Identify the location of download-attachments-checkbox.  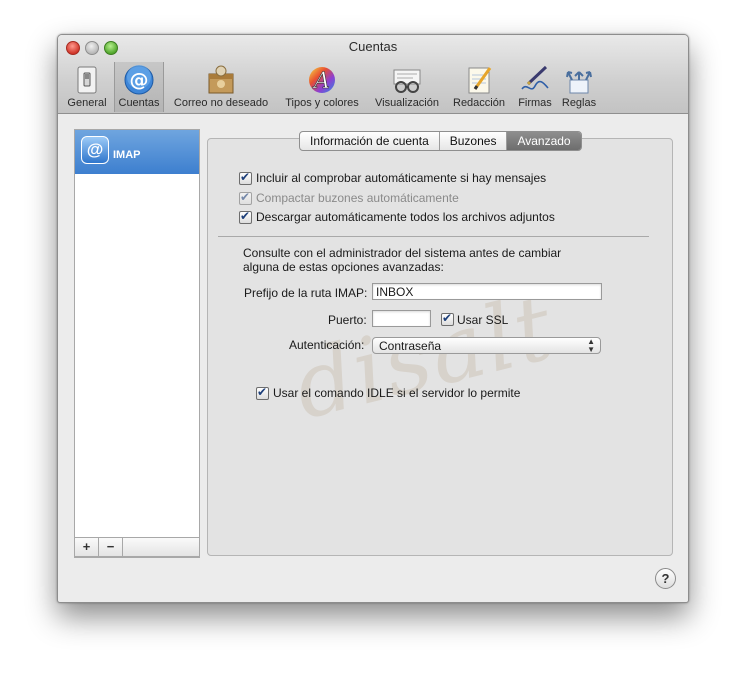
(245, 216).